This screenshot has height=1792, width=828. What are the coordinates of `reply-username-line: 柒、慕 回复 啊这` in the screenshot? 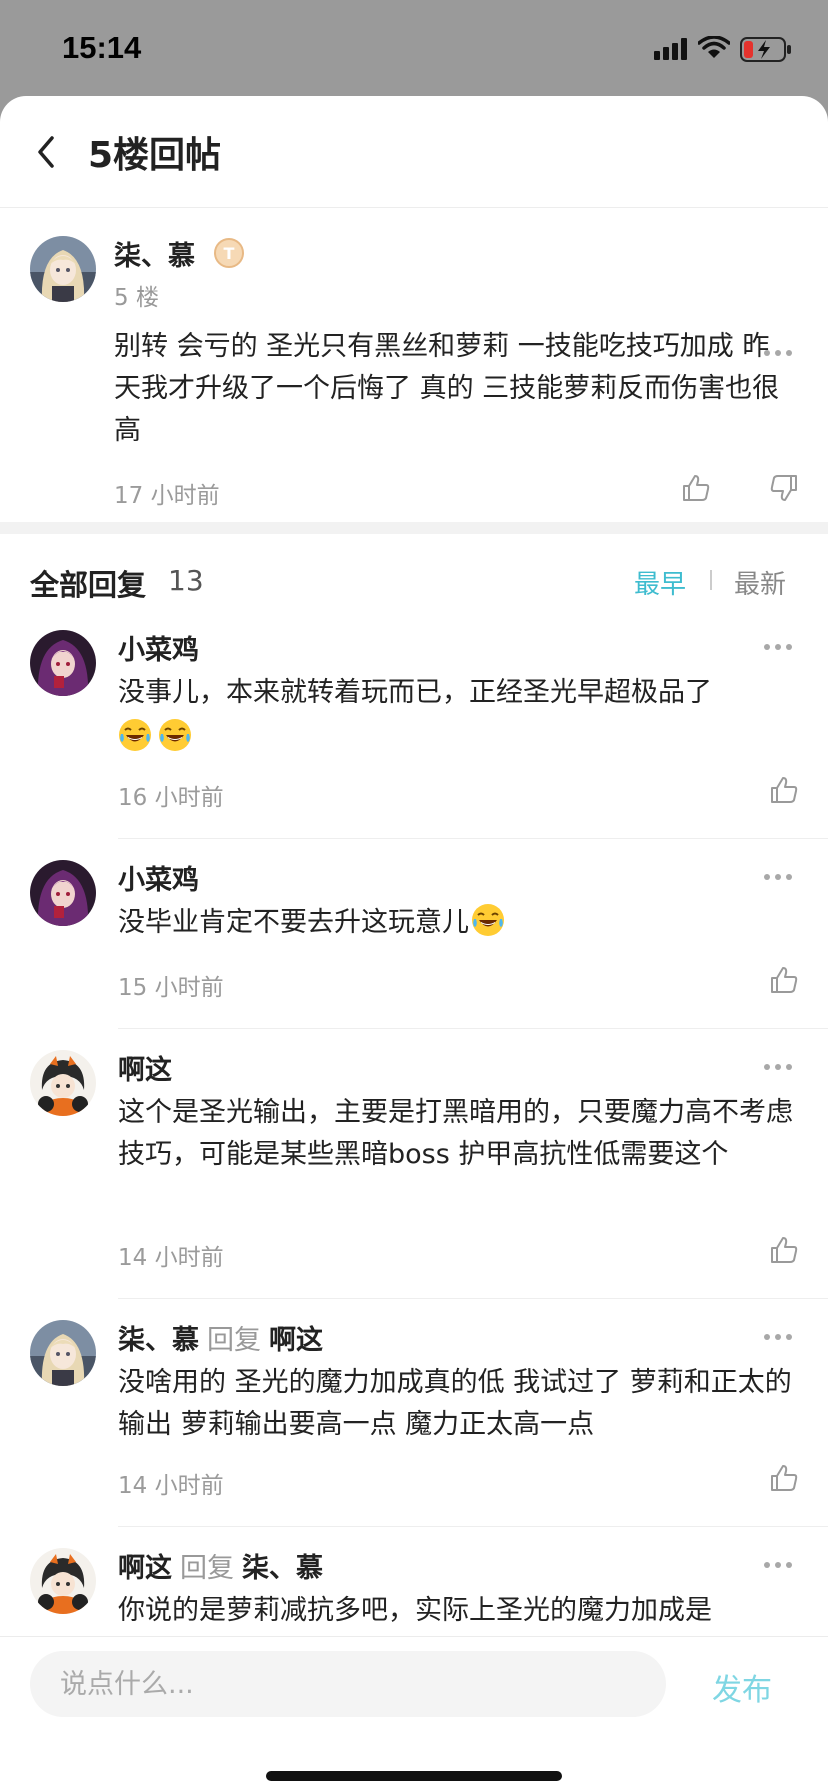 It's located at (220, 1337).